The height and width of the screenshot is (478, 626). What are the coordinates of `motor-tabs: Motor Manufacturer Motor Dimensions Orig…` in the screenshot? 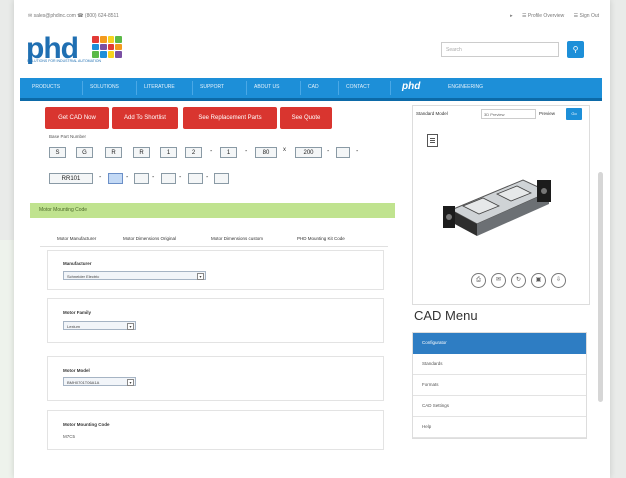 It's located at (217, 241).